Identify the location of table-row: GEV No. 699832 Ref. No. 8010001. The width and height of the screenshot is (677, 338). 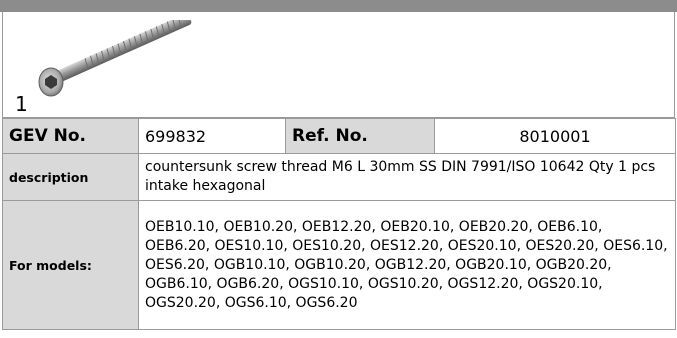
(339, 136).